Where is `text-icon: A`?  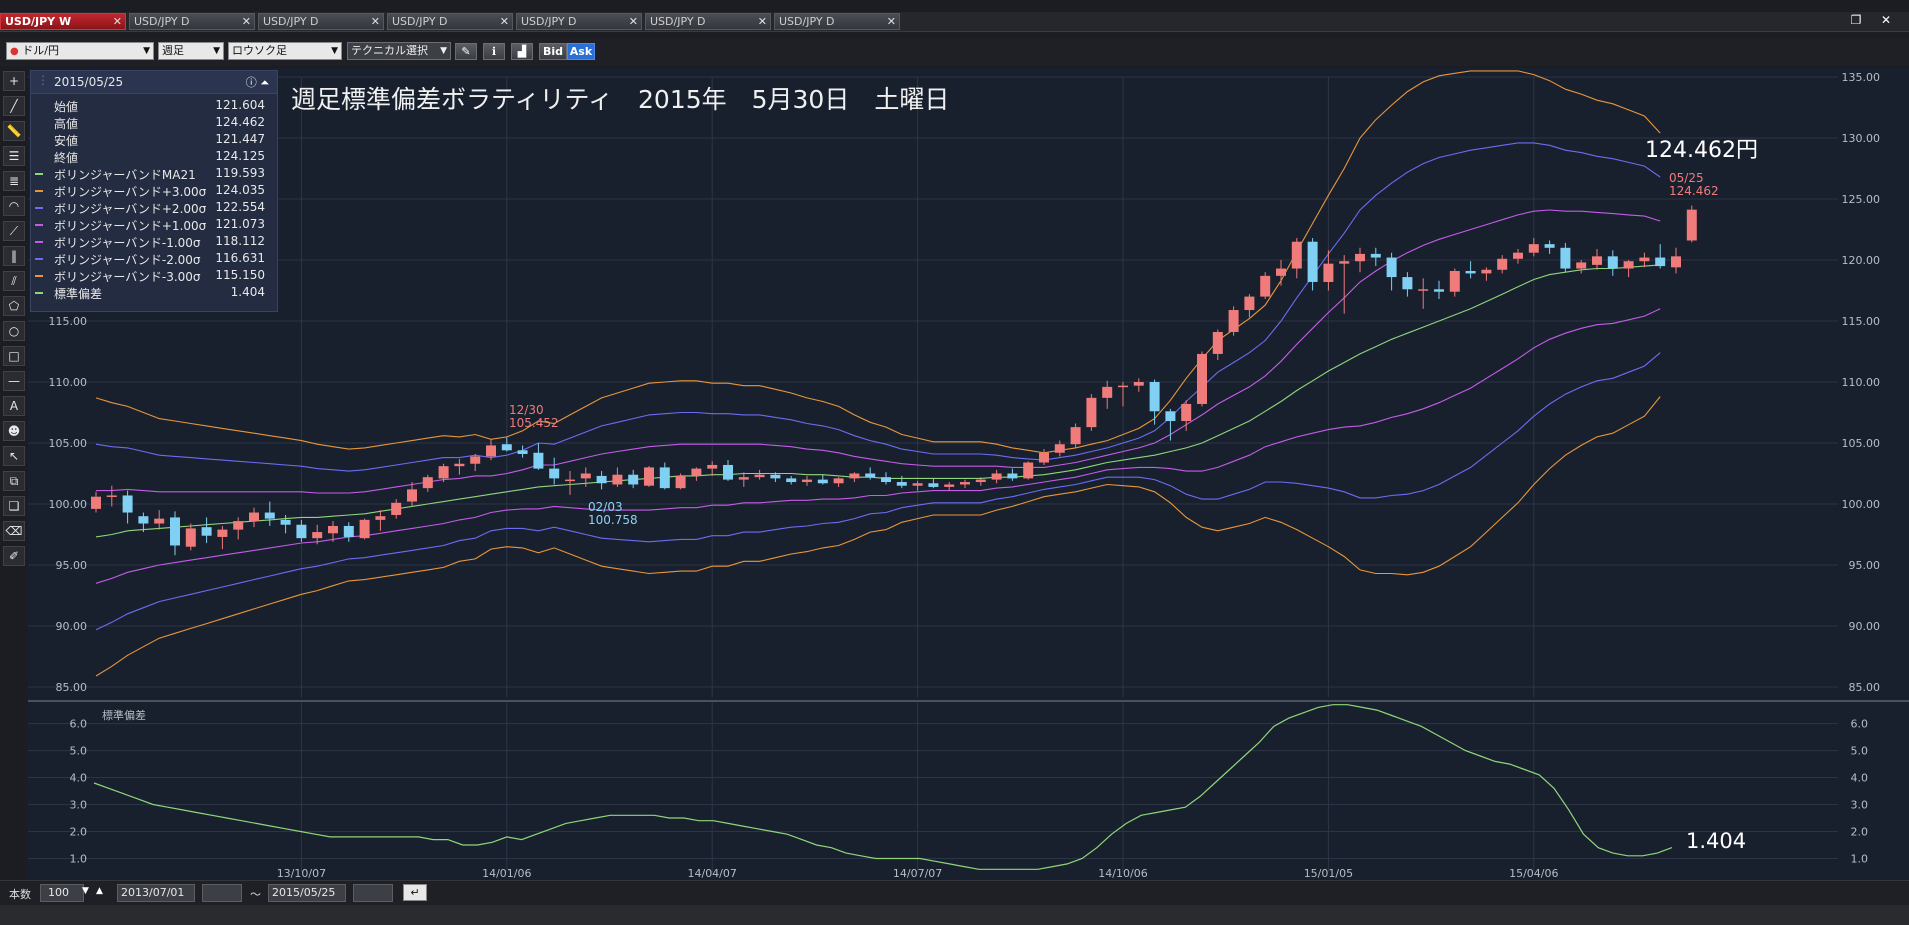 text-icon: A is located at coordinates (14, 406).